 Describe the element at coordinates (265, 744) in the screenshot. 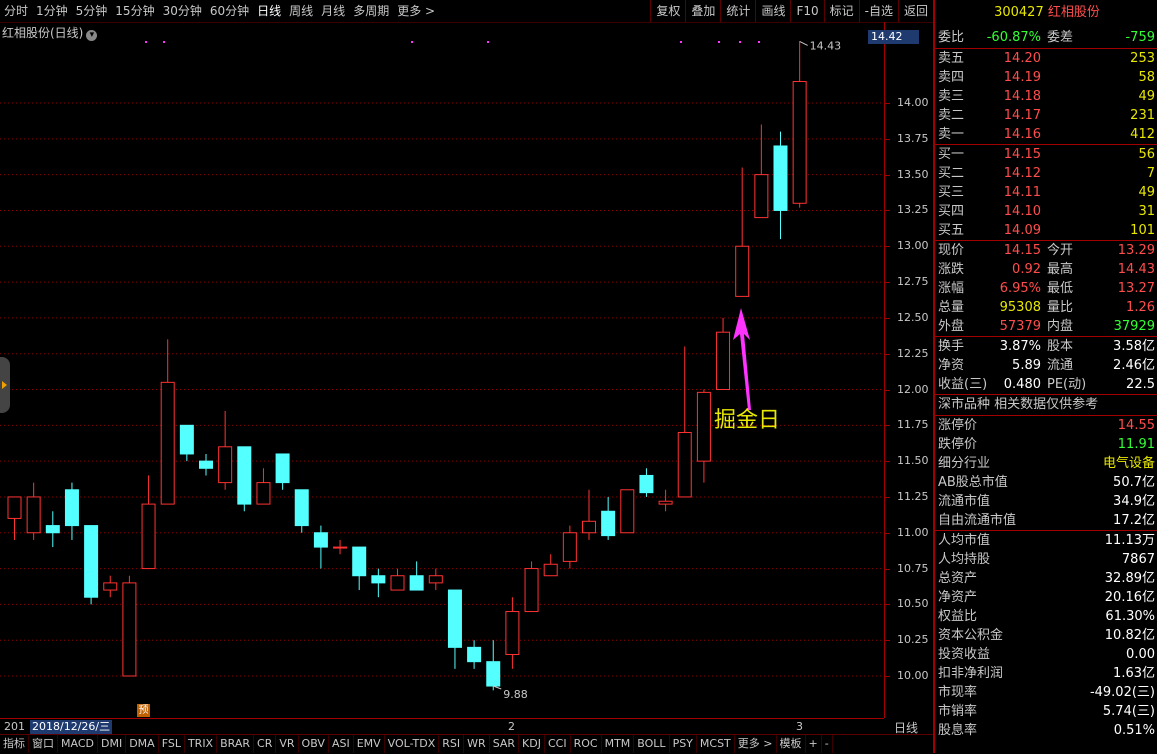

I see `indicator-tab: CR` at that location.